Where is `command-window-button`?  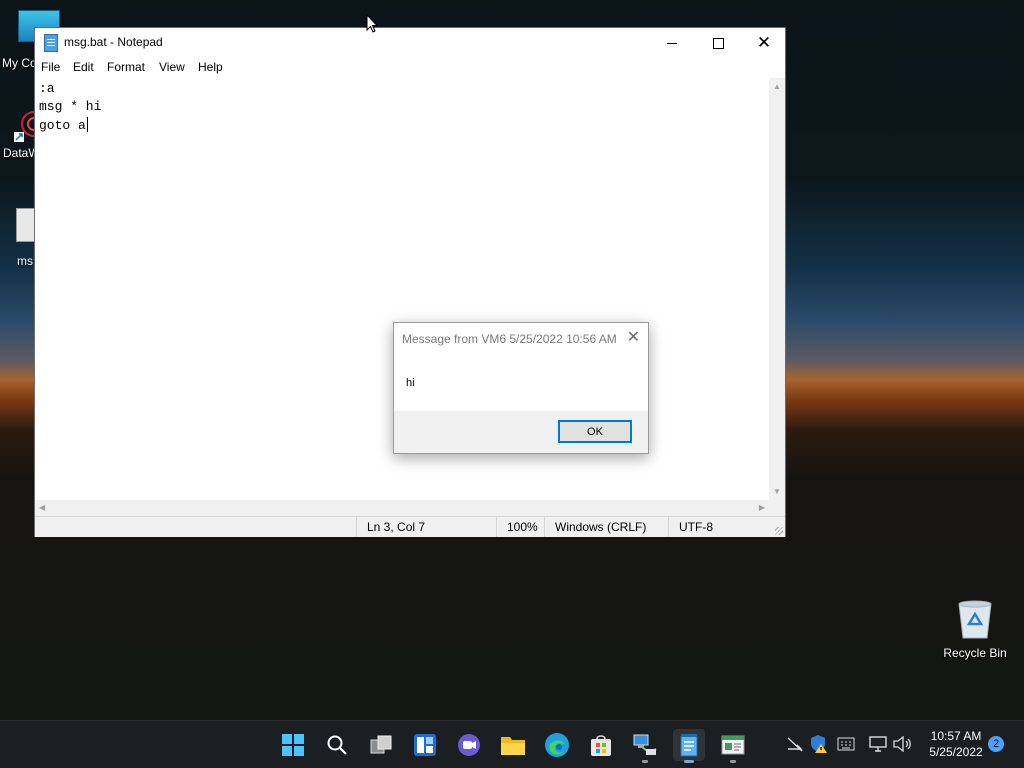 command-window-button is located at coordinates (733, 746).